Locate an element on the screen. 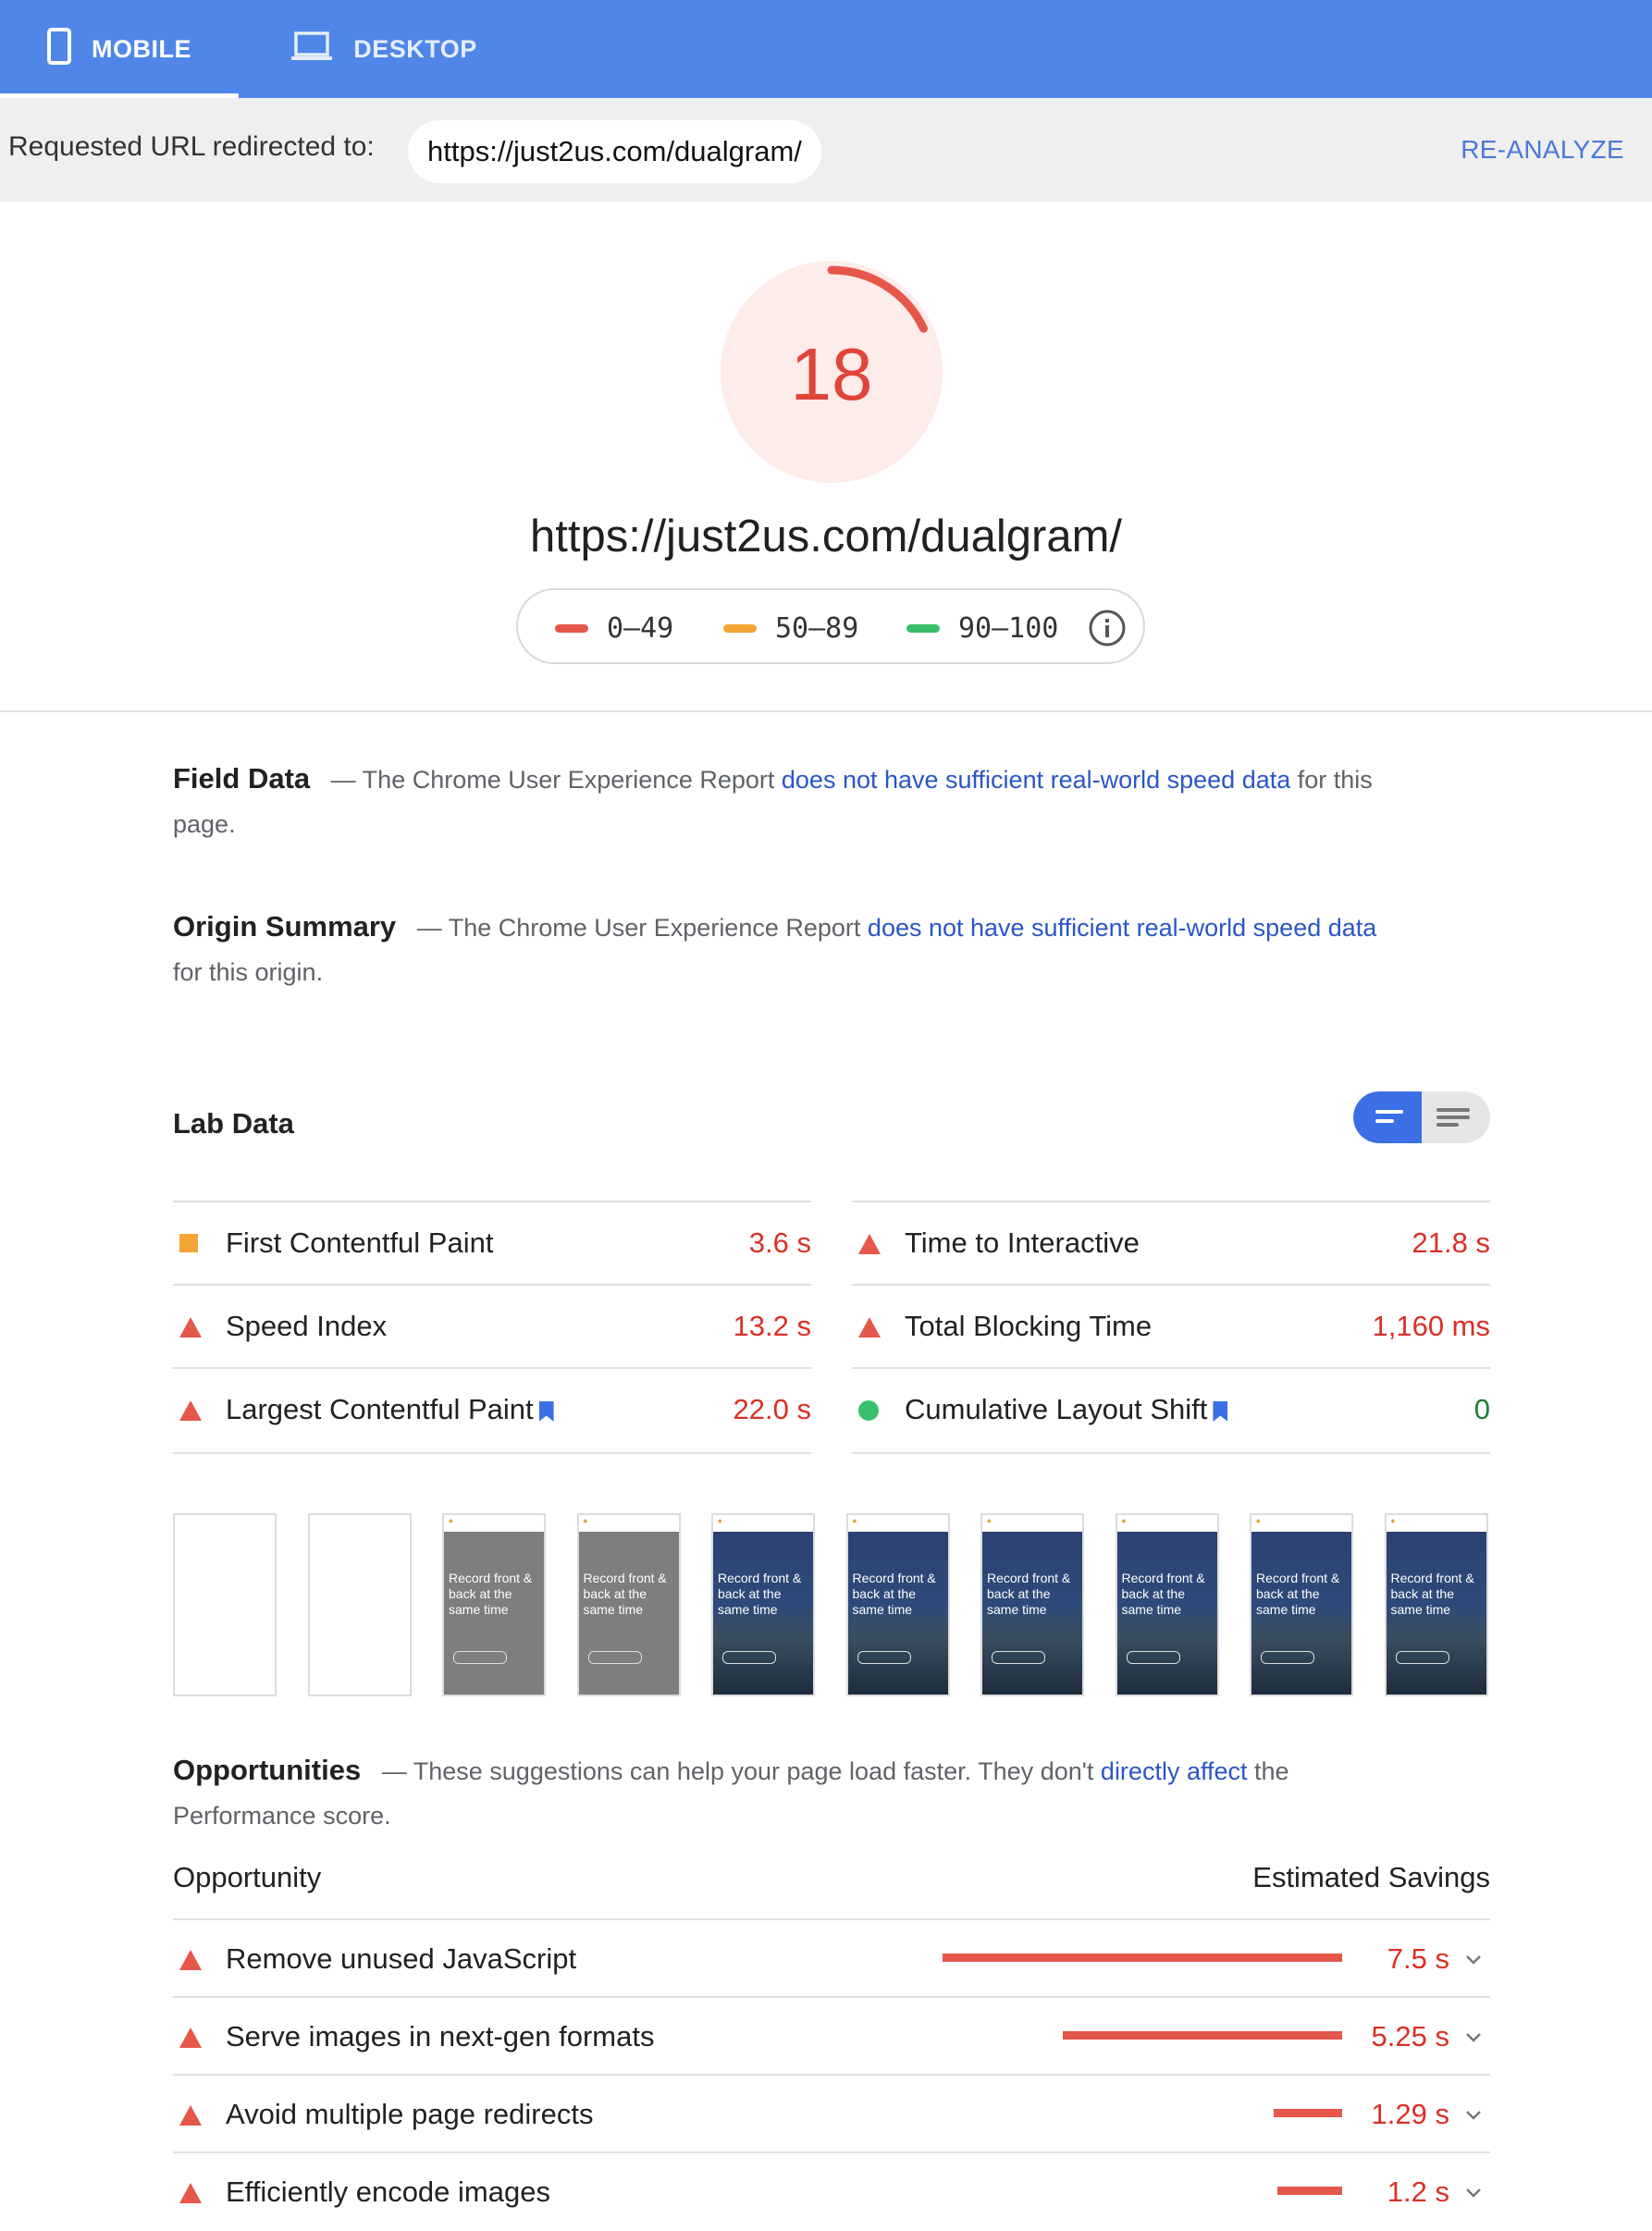 The height and width of the screenshot is (2231, 1652). legend-average: 50–89 is located at coordinates (791, 628).